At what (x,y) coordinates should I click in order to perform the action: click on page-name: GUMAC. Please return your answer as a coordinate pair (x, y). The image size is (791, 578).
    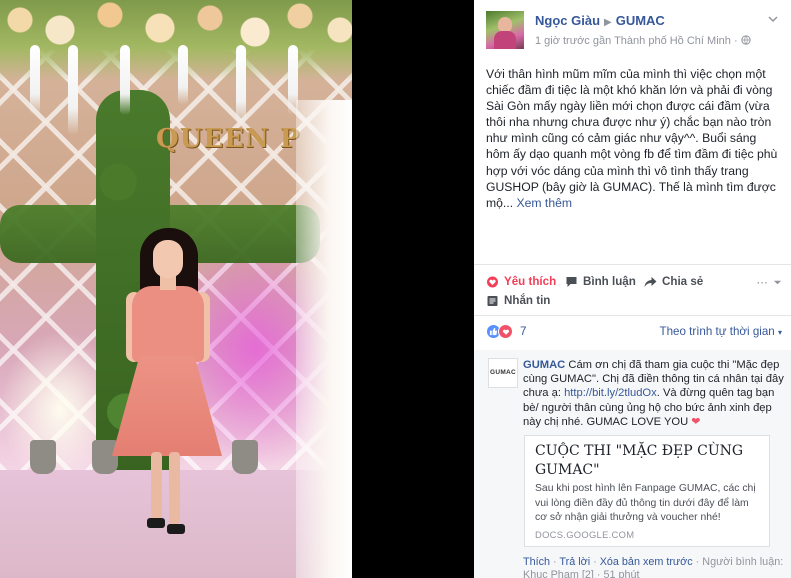
    Looking at the image, I should click on (640, 20).